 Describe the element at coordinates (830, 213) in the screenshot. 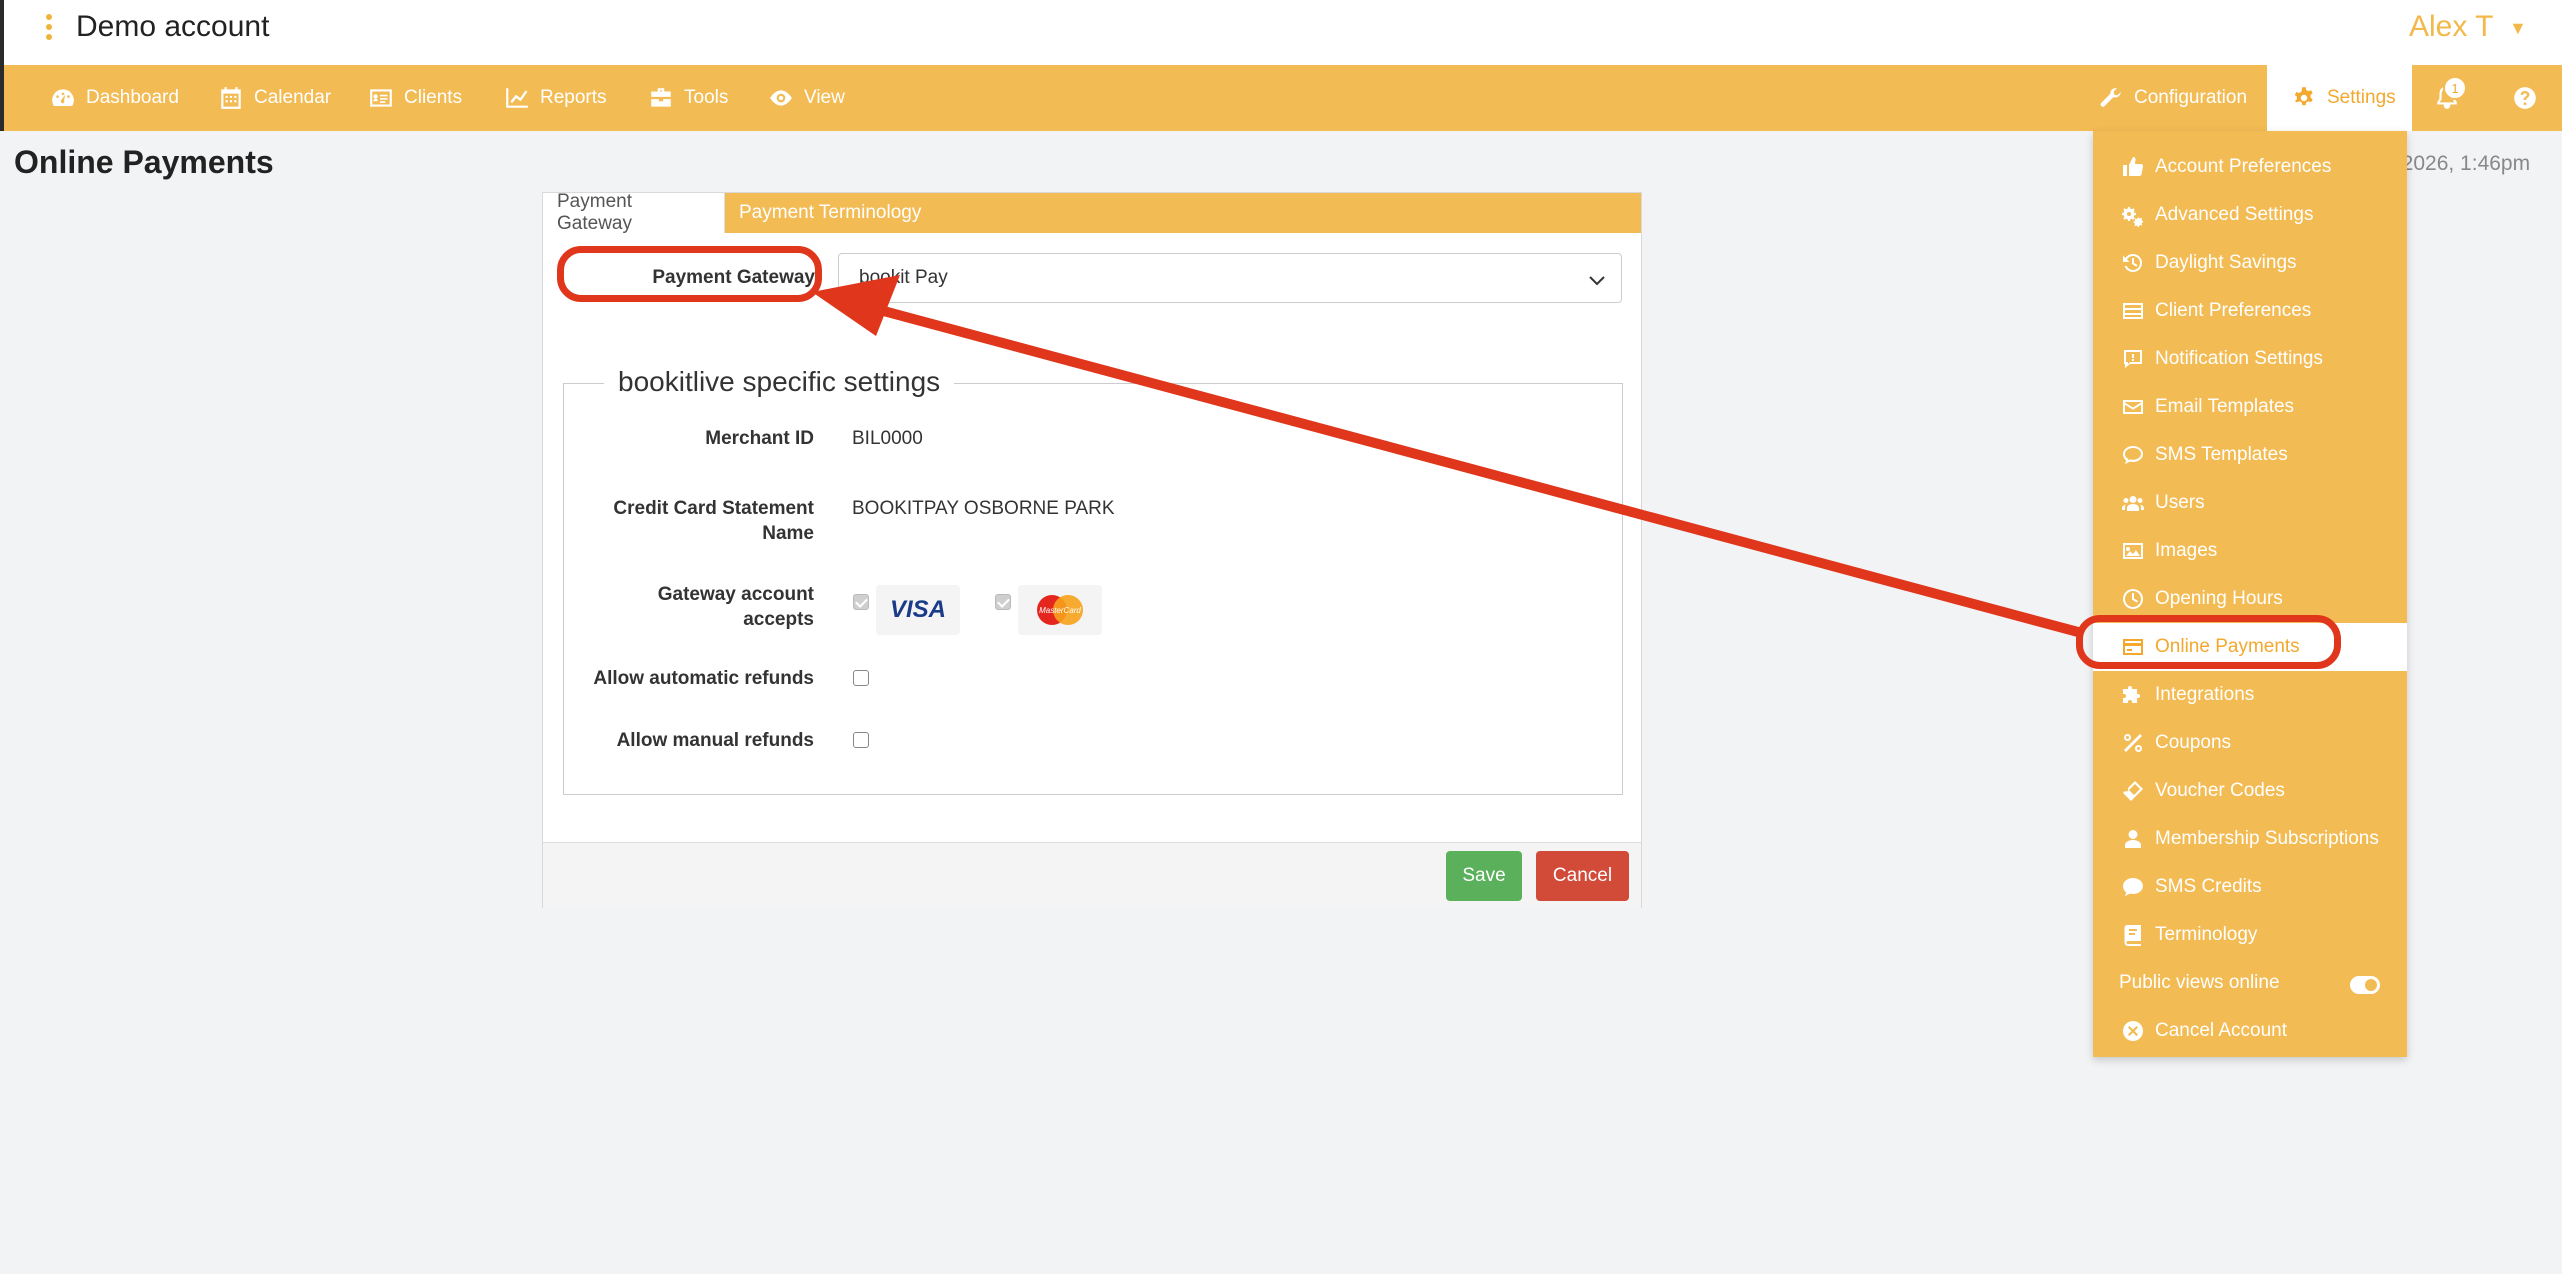

I see `tab-payment-terminology: Payment Terminology` at that location.